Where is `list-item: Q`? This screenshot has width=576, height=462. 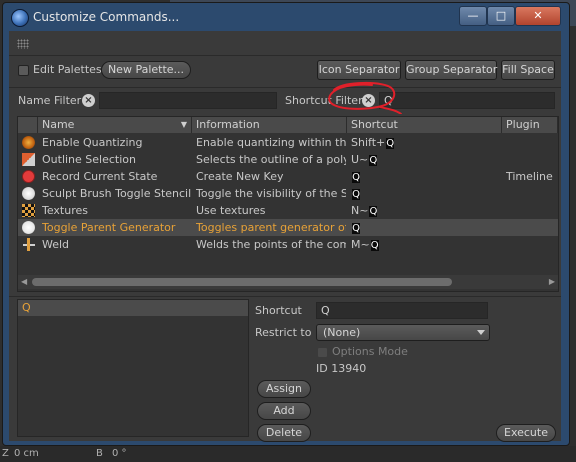 list-item: Q is located at coordinates (133, 308).